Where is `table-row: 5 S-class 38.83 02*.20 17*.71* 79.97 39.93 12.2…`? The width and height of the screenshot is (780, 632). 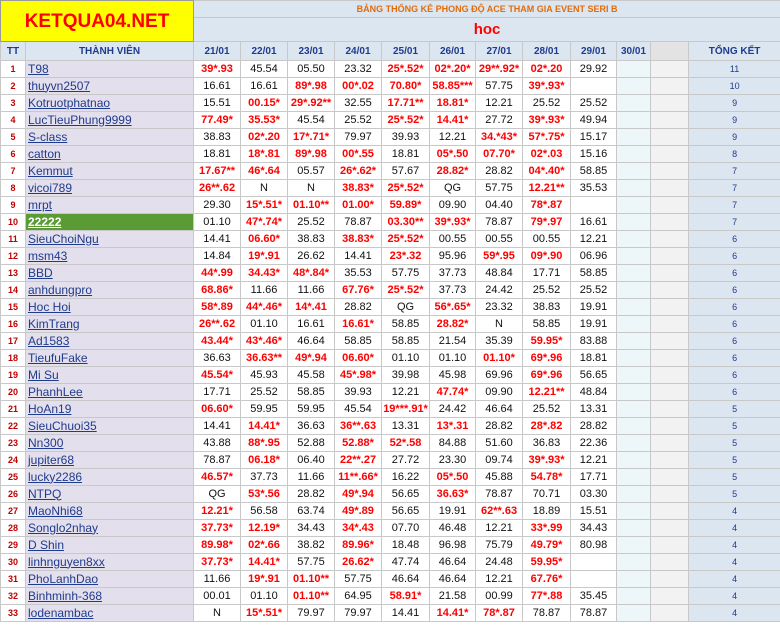
table-row: 5 S-class 38.83 02*.20 17*.71* 79.97 39.93 12.2… is located at coordinates (390, 137).